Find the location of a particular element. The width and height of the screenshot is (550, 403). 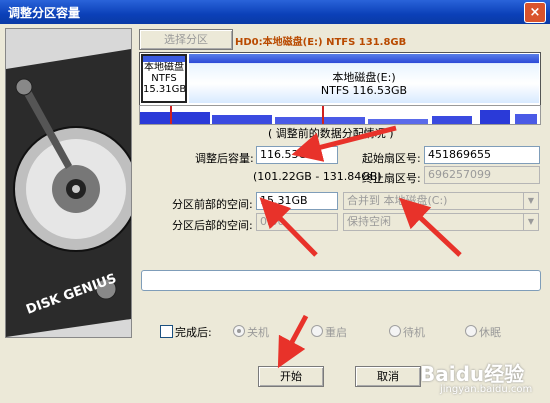

new-size-label: 调整后容量: is located at coordinates (224, 158).